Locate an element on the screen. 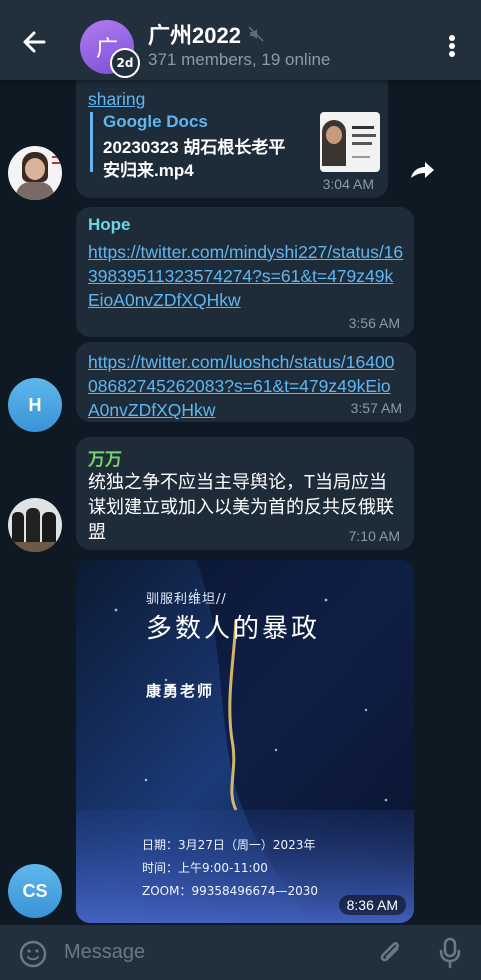 The image size is (481, 980). story-badge: 2d is located at coordinates (125, 63).